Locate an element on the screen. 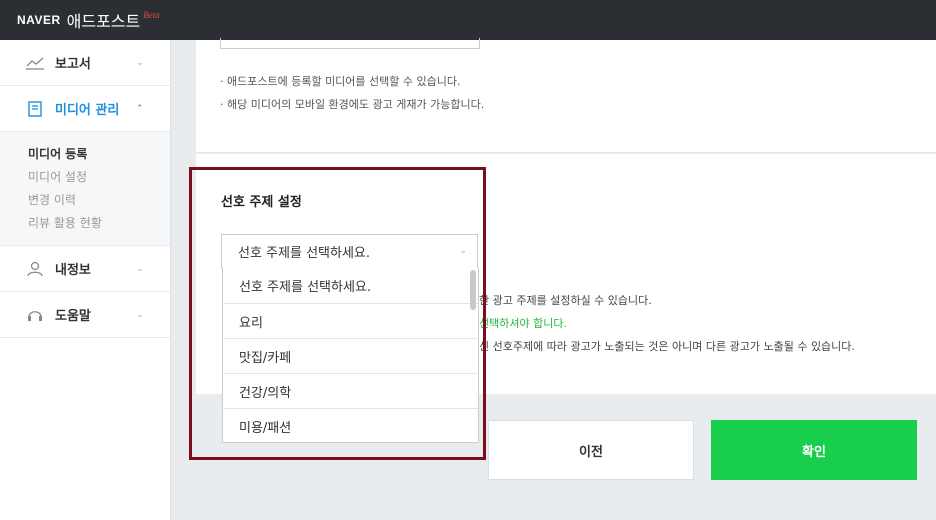 This screenshot has width=936, height=520. naver-logo: NAVER is located at coordinates (39, 20).